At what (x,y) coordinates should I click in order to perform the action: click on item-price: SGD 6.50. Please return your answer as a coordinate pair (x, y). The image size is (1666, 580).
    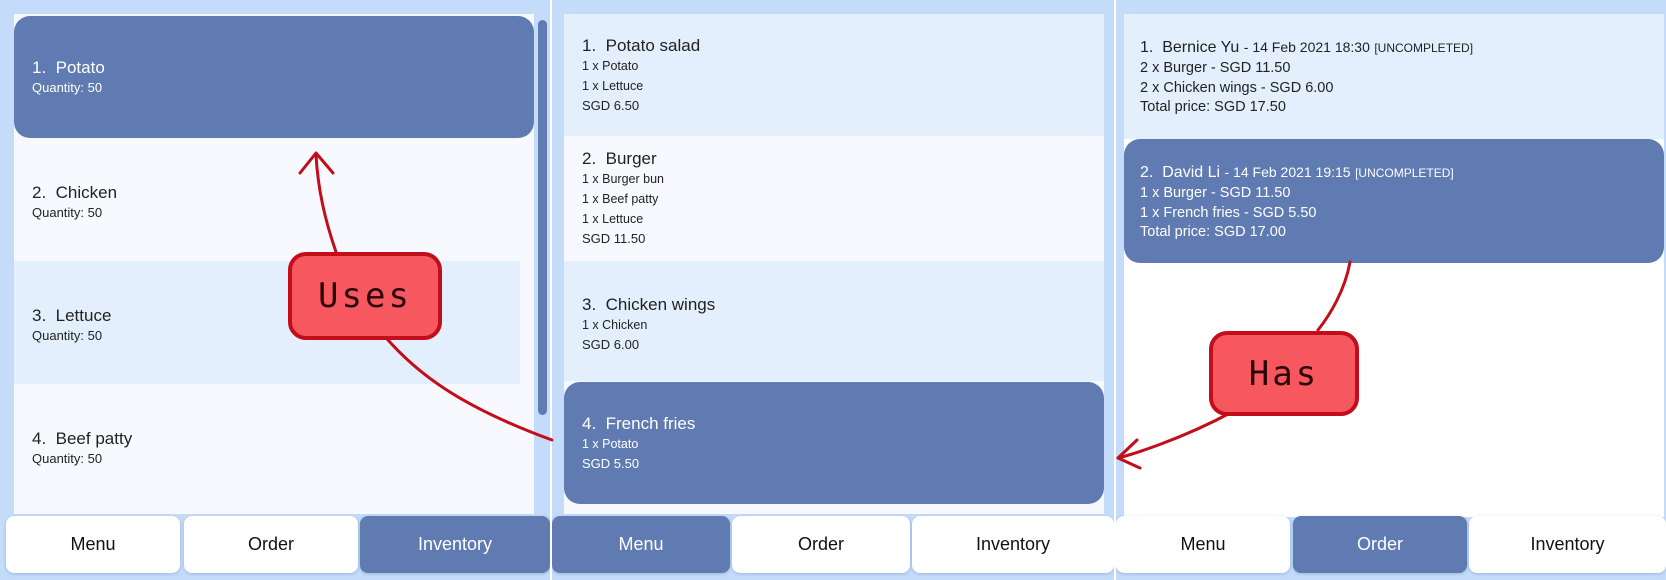
    Looking at the image, I should click on (611, 105).